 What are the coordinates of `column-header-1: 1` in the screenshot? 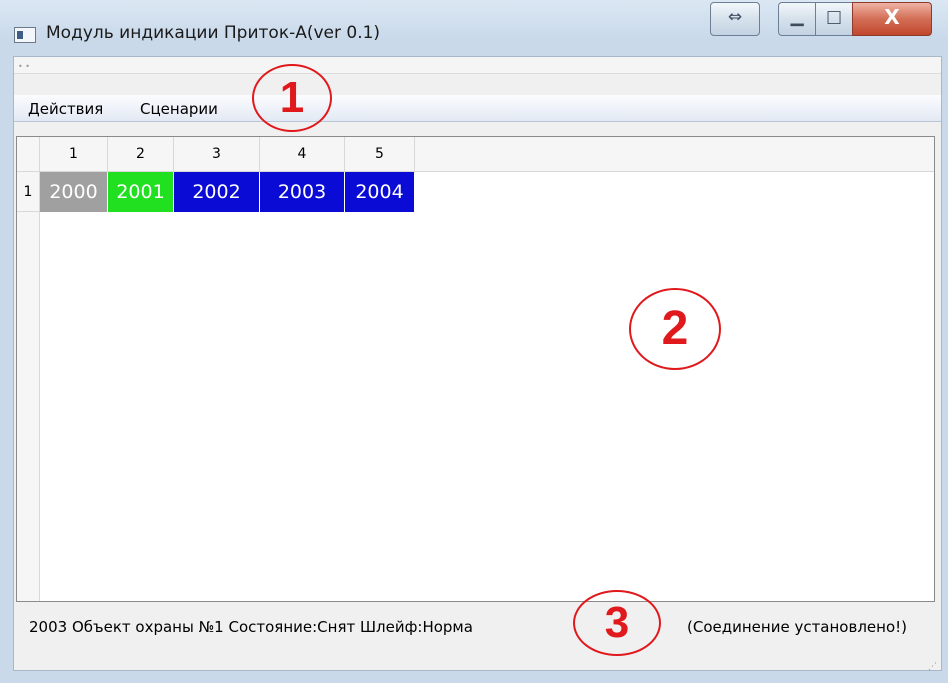 It's located at (74, 154).